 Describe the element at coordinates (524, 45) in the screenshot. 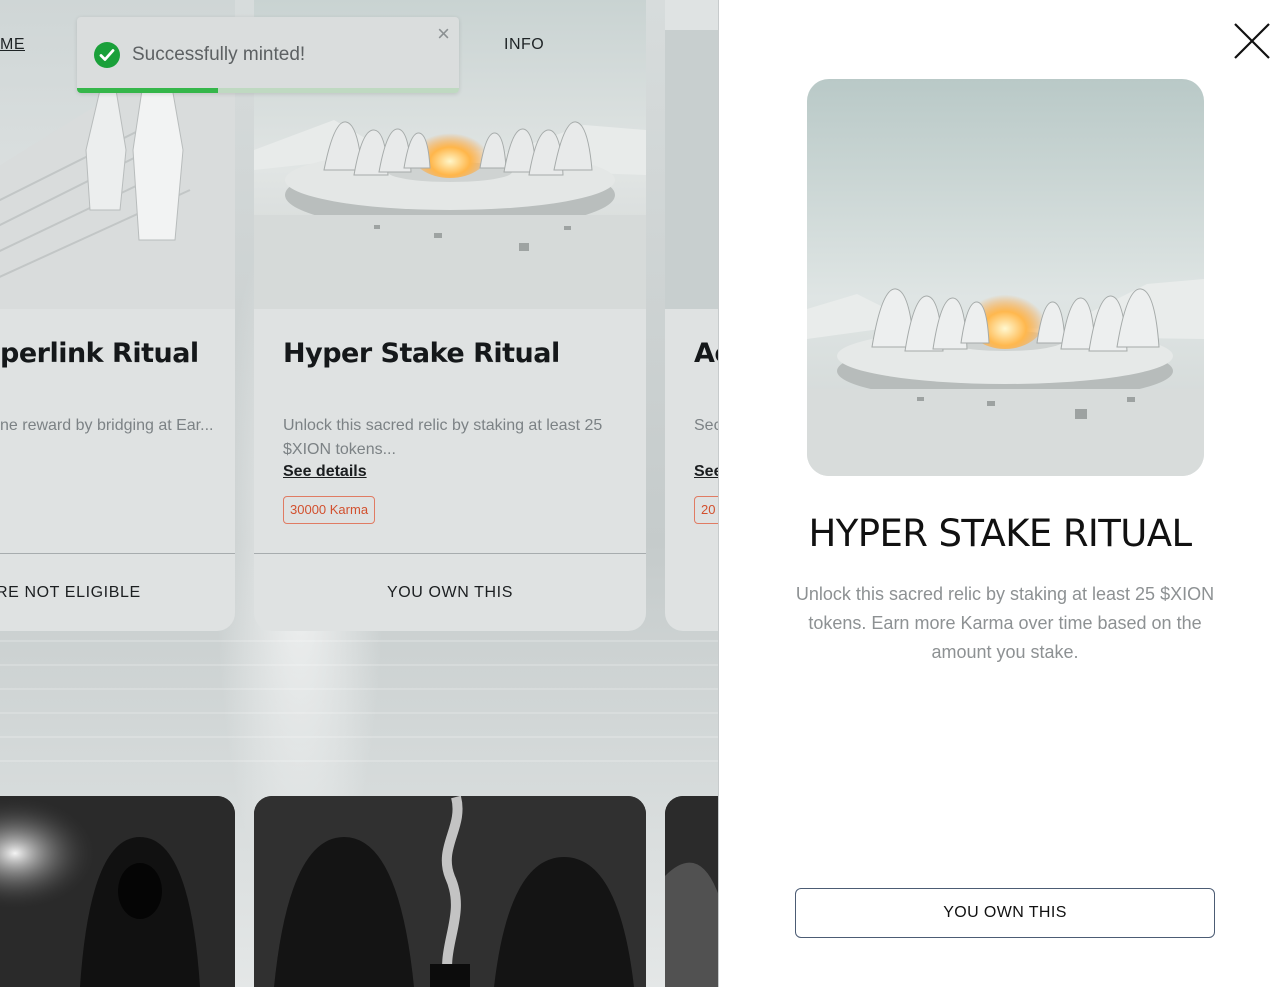

I see `nav-info-link: INFO` at that location.